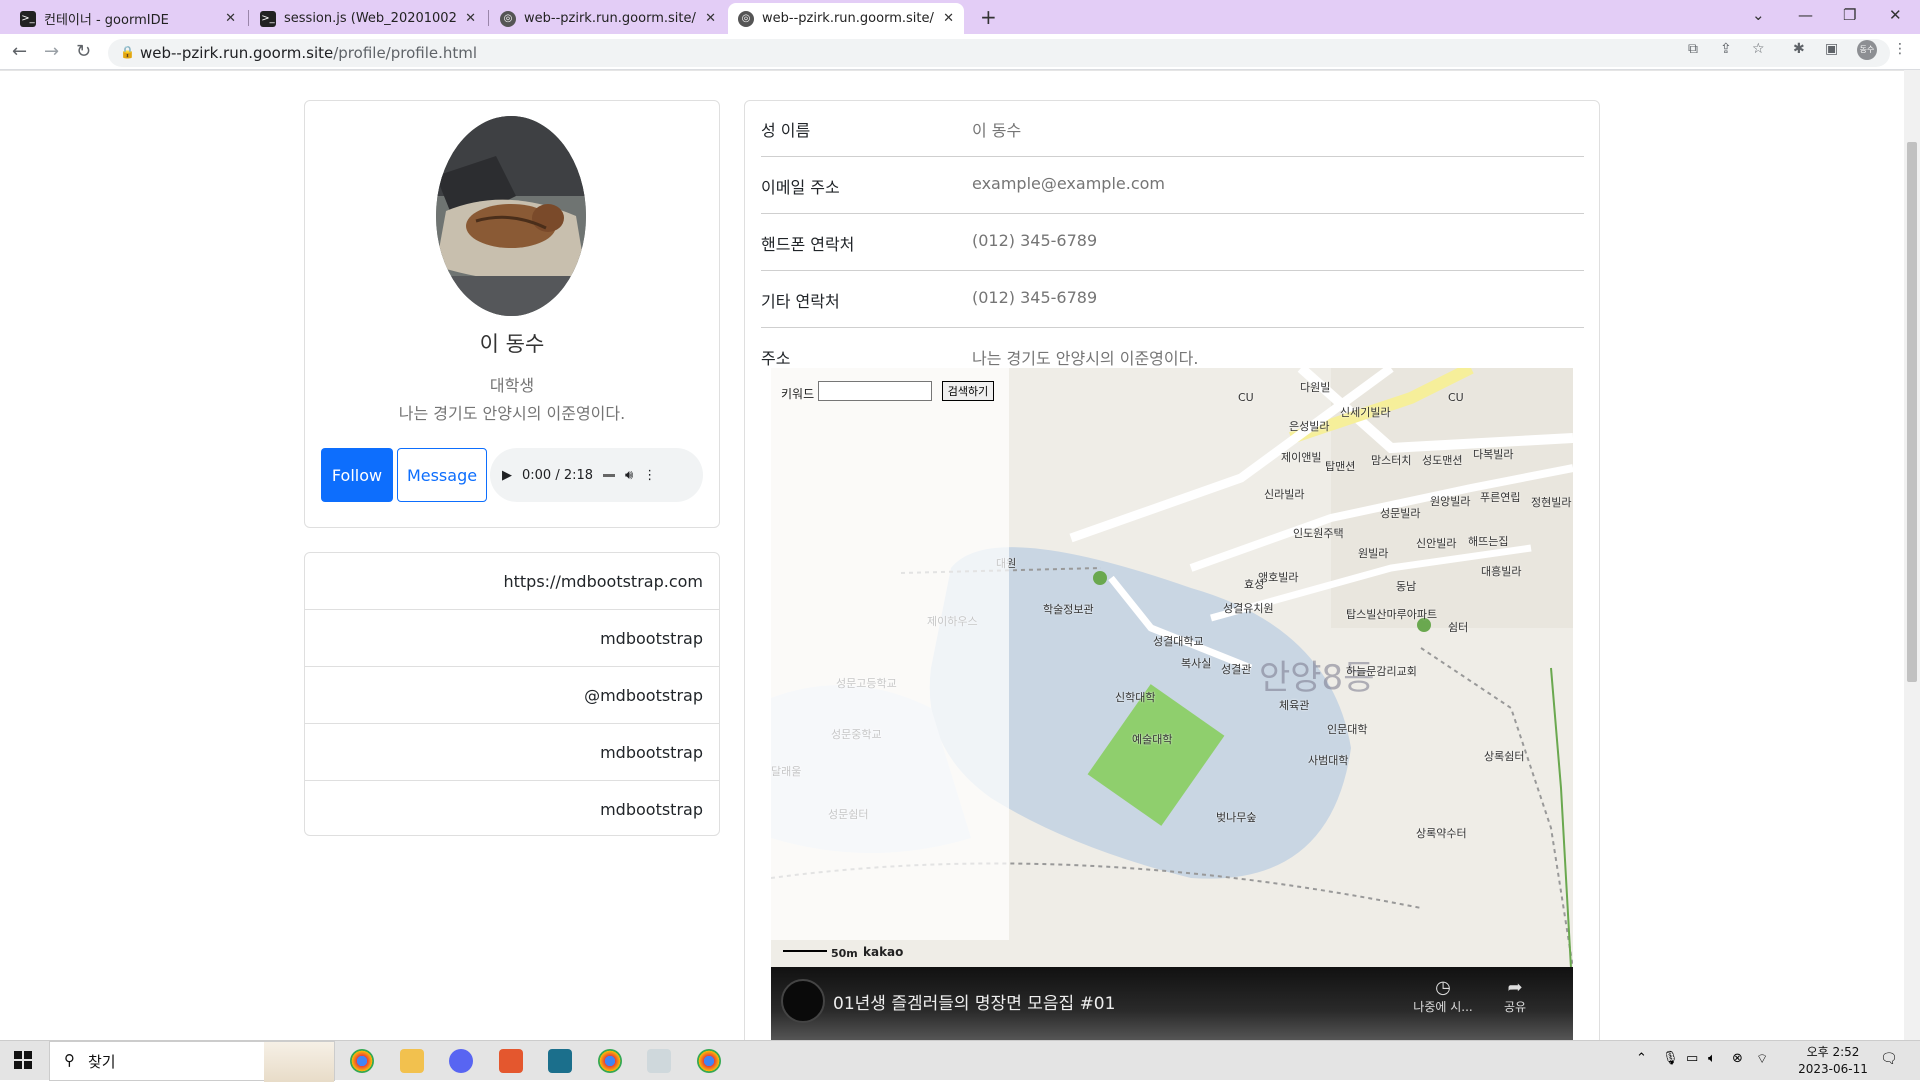 This screenshot has width=1920, height=1082. Describe the element at coordinates (1450, 501) in the screenshot. I see `map-place-label: 원앙빌라` at that location.